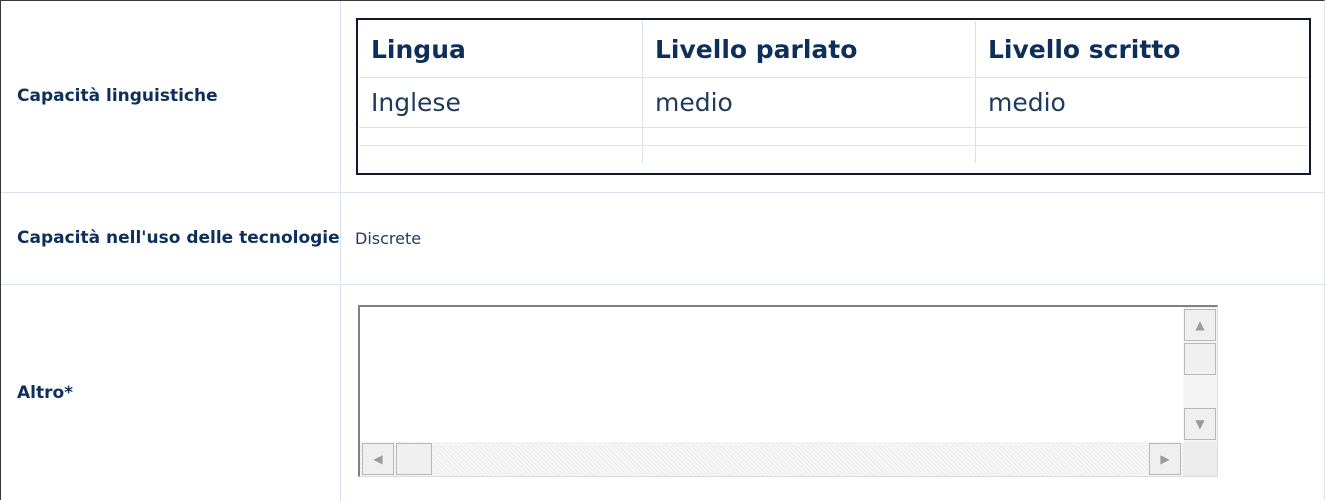  Describe the element at coordinates (809, 102) in the screenshot. I see `spoken-level-cell: medio` at that location.